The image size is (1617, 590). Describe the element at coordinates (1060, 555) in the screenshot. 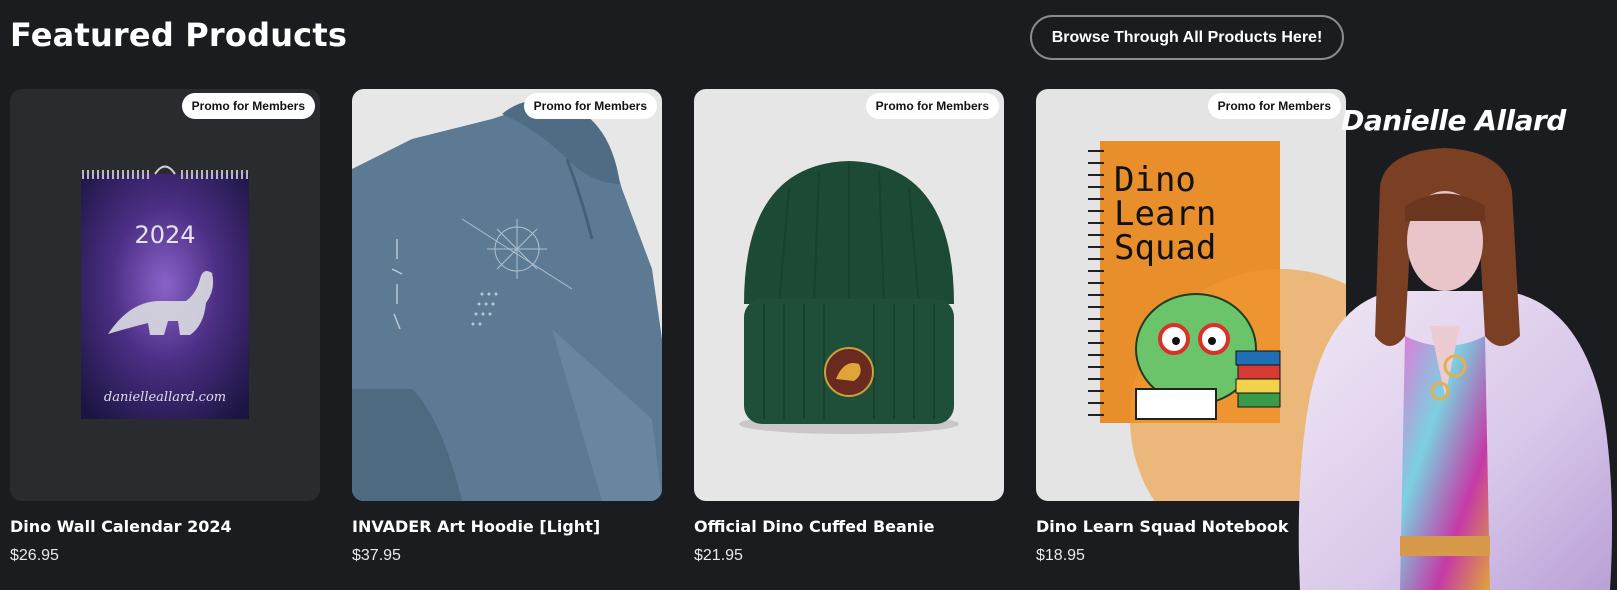

I see `product-price: $18.95` at that location.